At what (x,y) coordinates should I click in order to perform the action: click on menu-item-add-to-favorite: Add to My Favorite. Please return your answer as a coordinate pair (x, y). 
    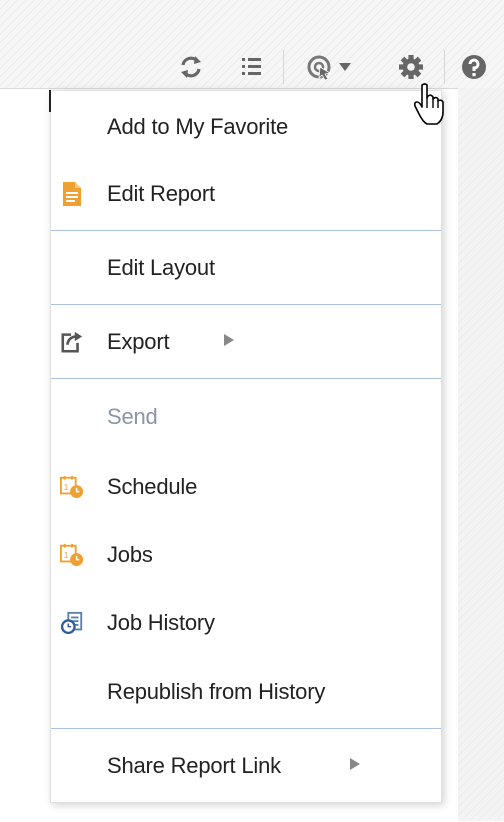
    Looking at the image, I should click on (246, 127).